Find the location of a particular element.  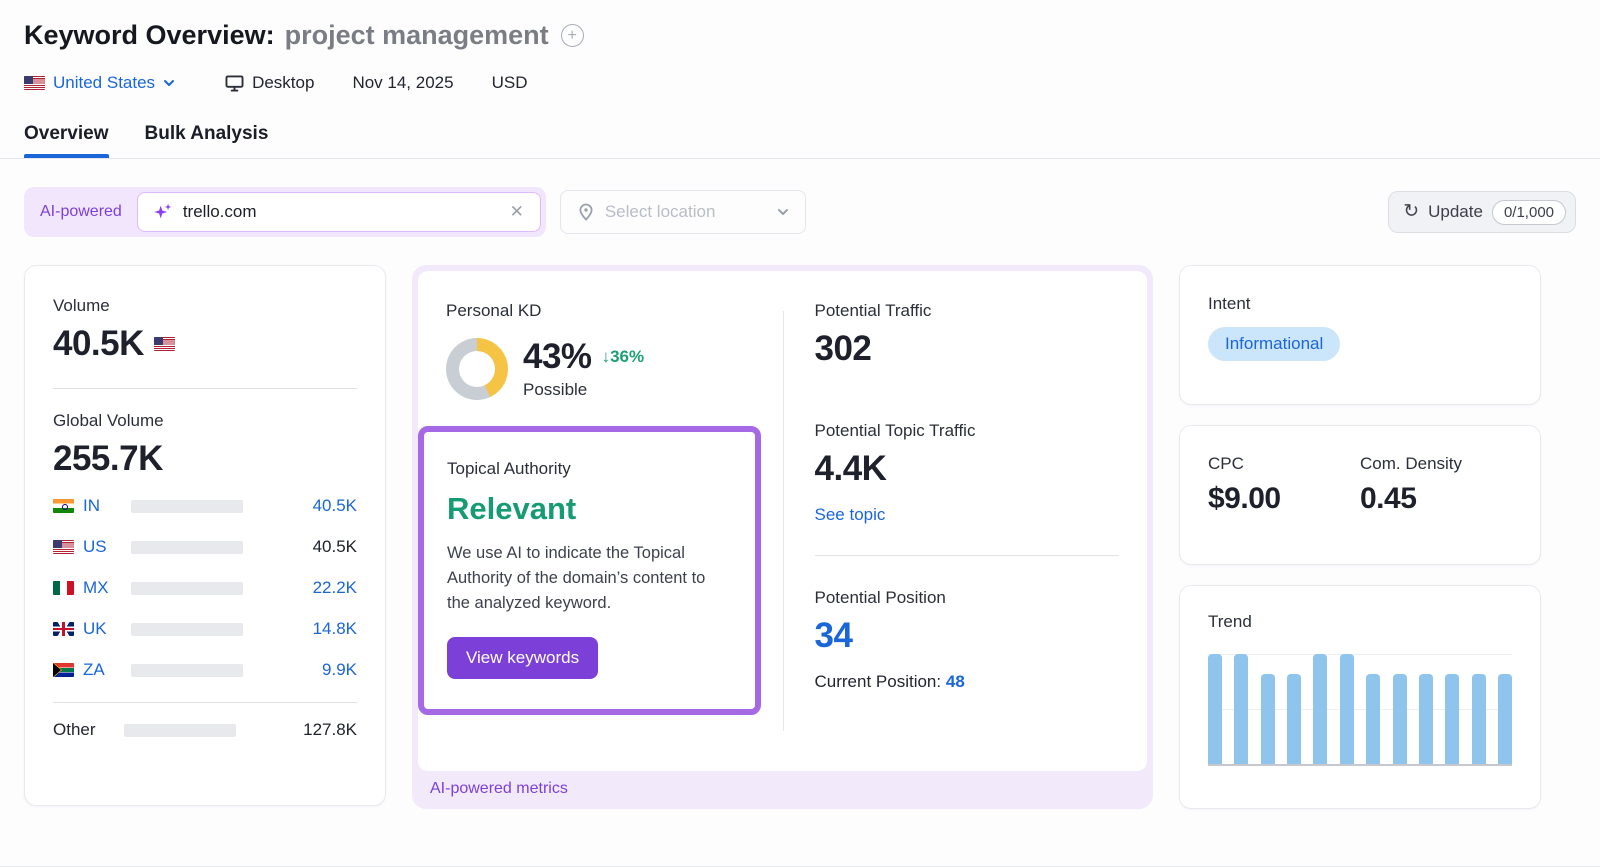

domain-input: trello.com ✕ is located at coordinates (338, 212).